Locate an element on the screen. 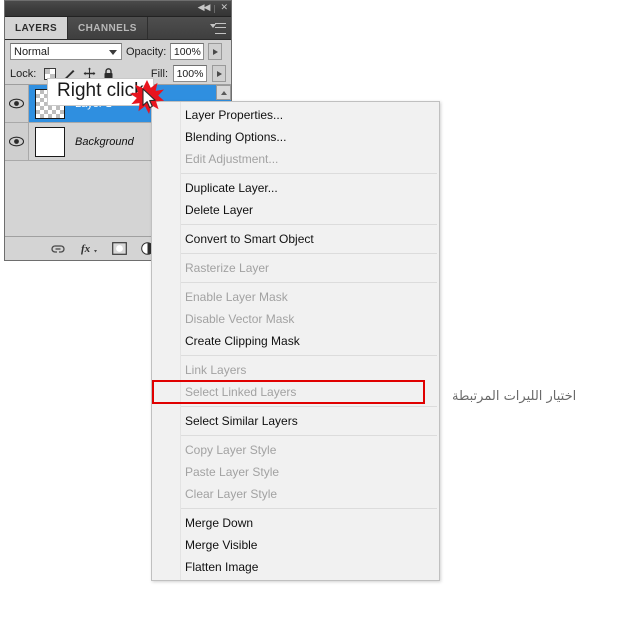 This screenshot has height=624, width=638. lock-label: Lock: is located at coordinates (23, 73).